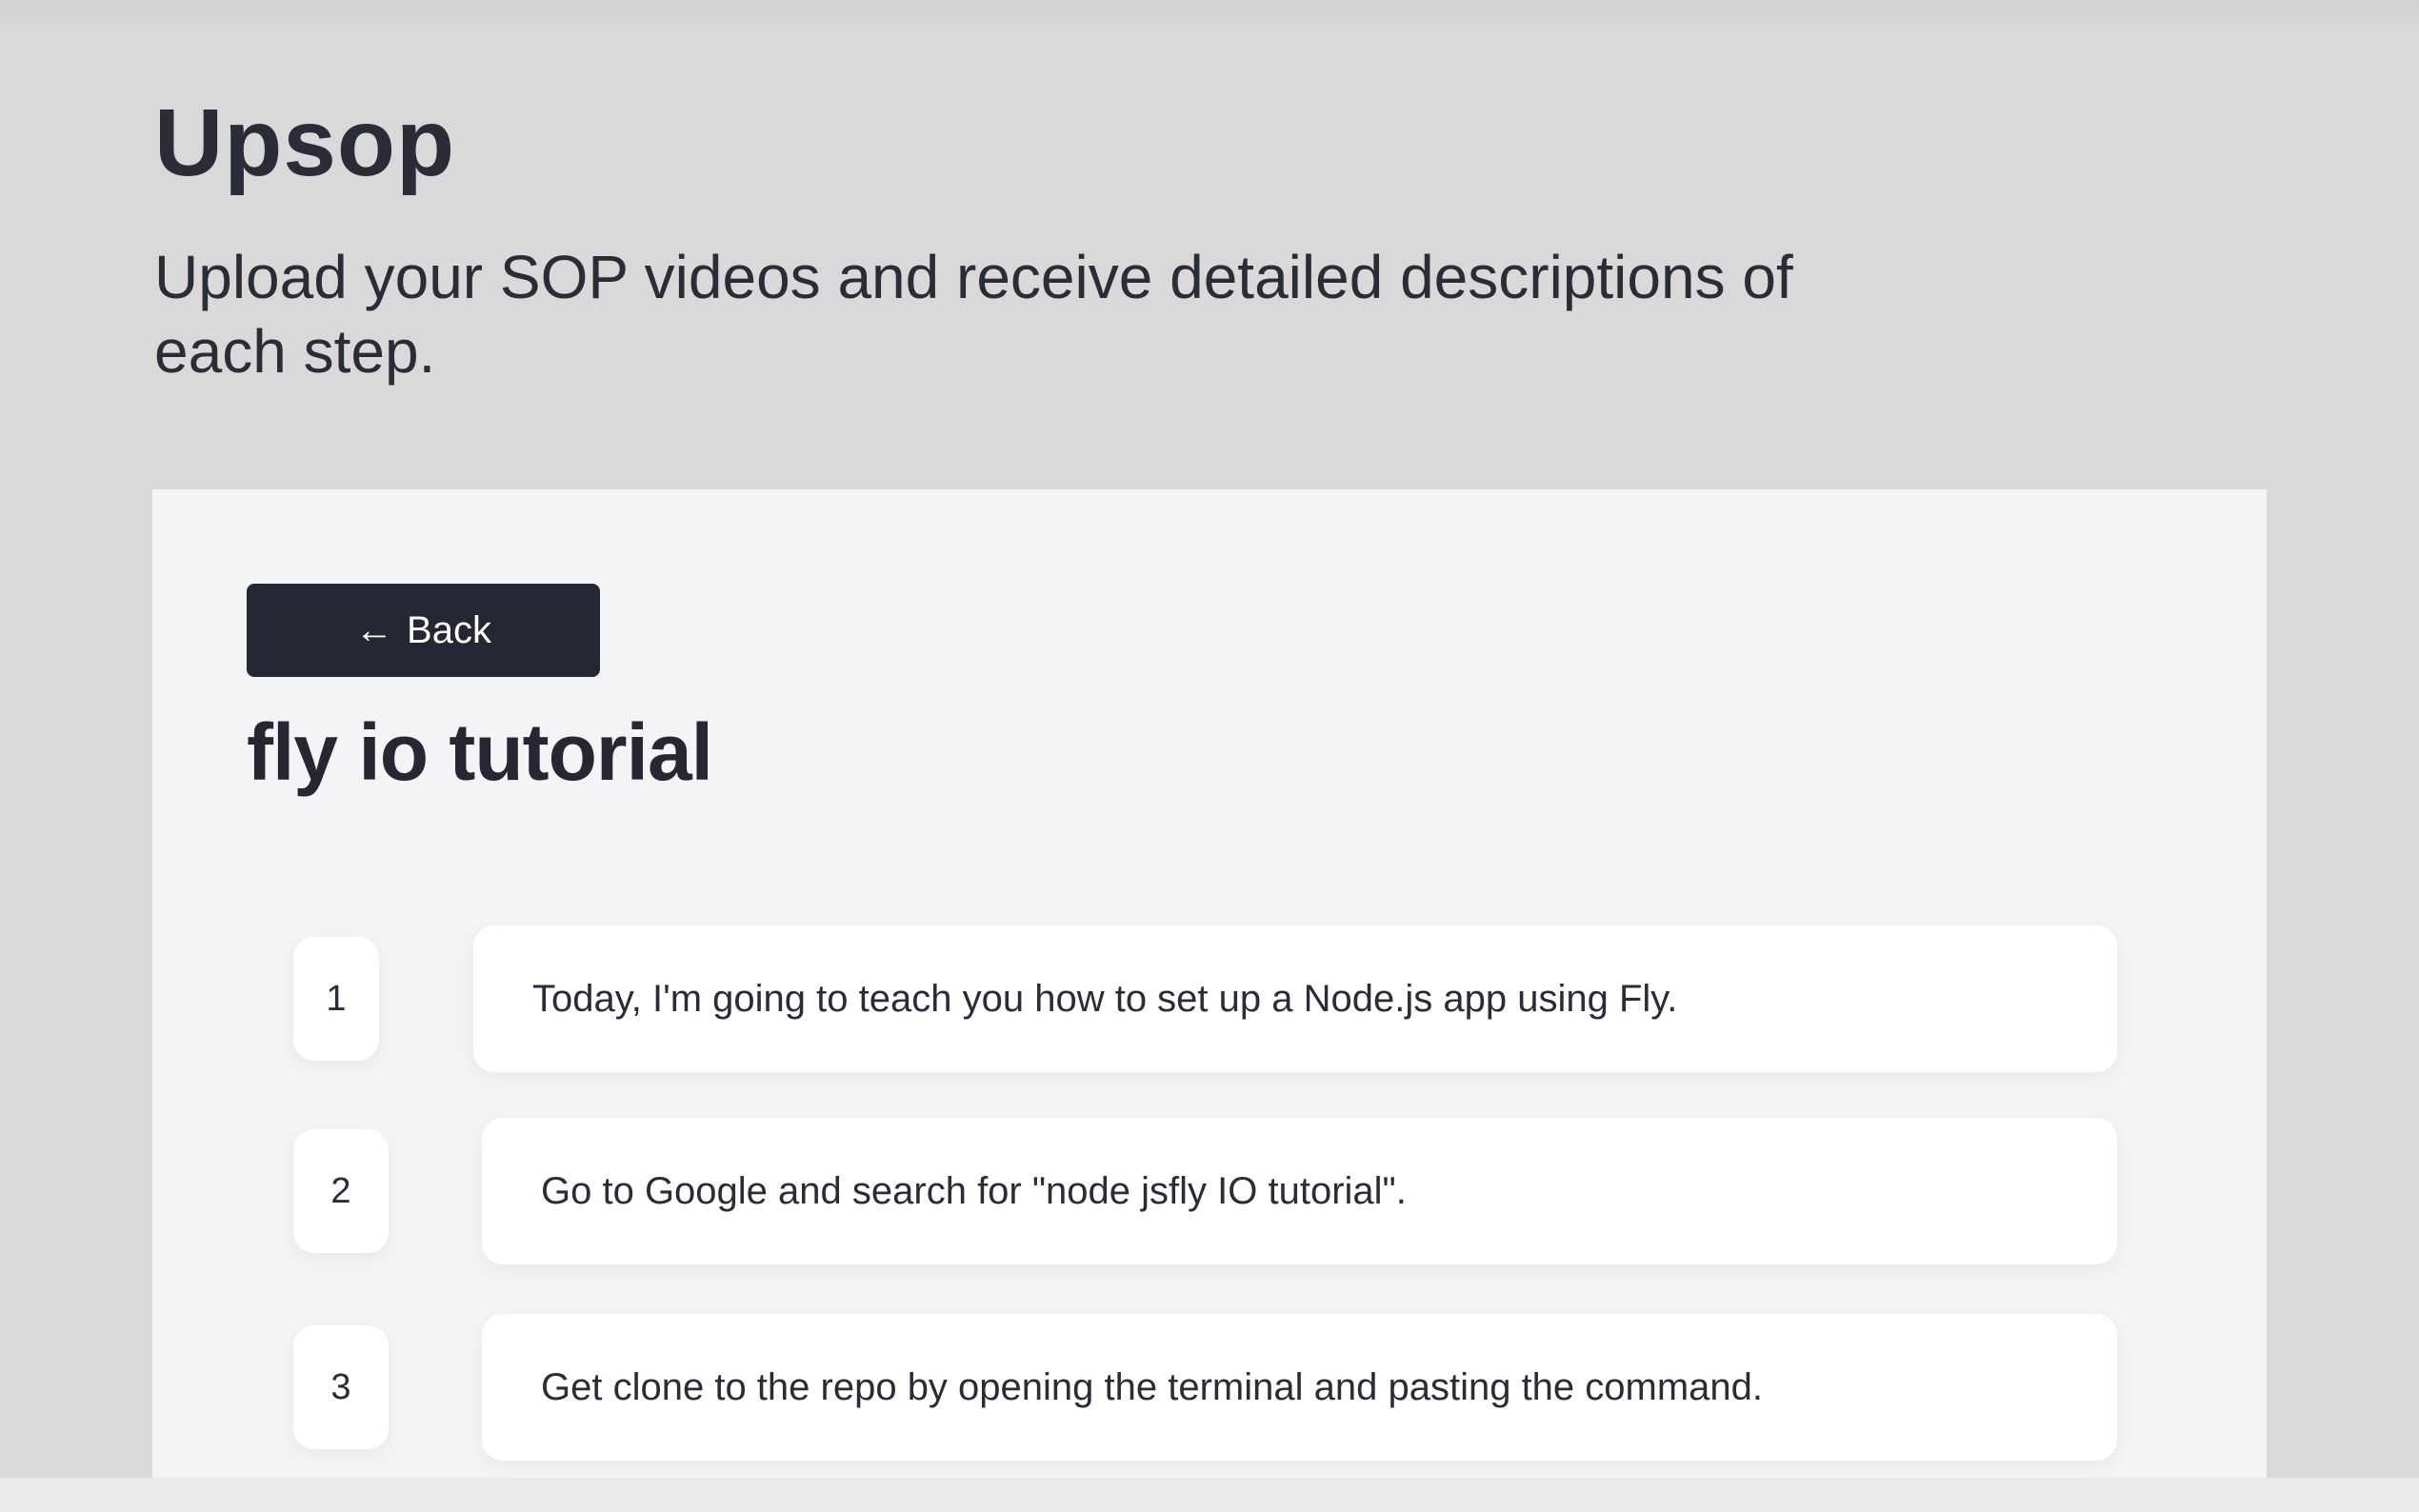 The image size is (2419, 1512). What do you see at coordinates (480, 752) in the screenshot?
I see `sop-title: fly io tutorial` at bounding box center [480, 752].